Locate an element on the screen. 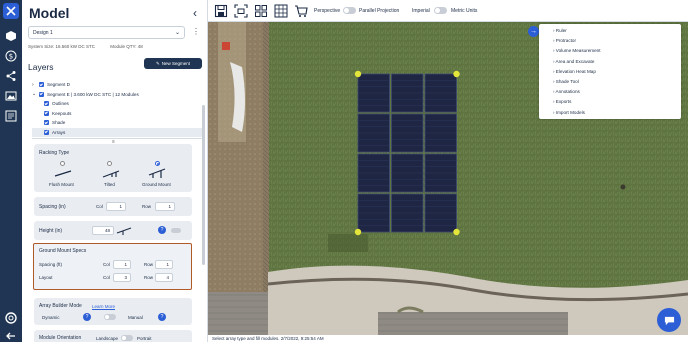 This screenshot has height=342, width=688. parallel-projection-label: Parallel Projection is located at coordinates (379, 11).